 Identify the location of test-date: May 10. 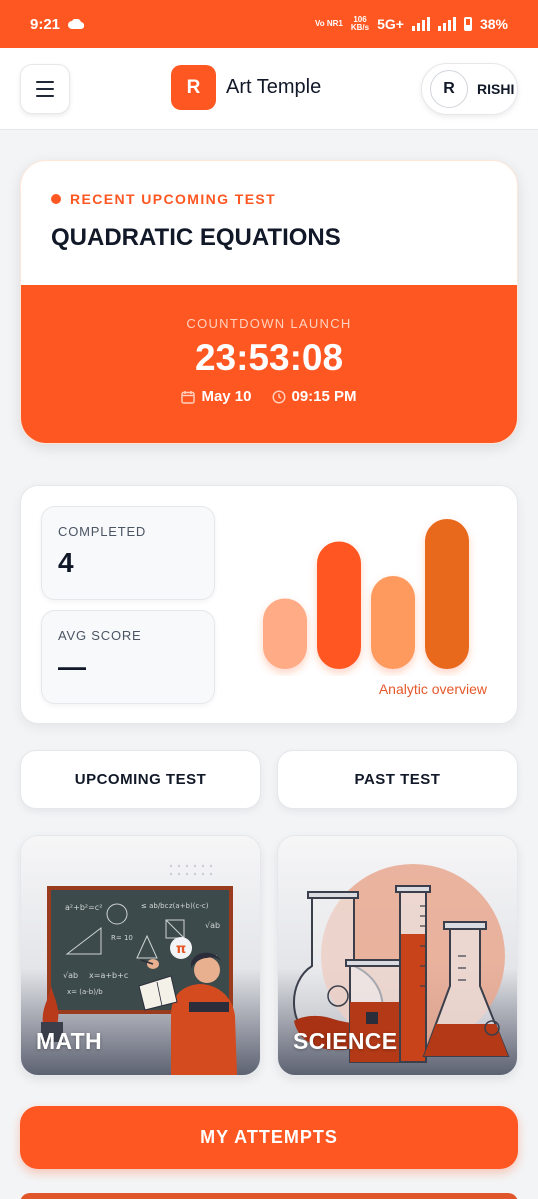
(216, 396).